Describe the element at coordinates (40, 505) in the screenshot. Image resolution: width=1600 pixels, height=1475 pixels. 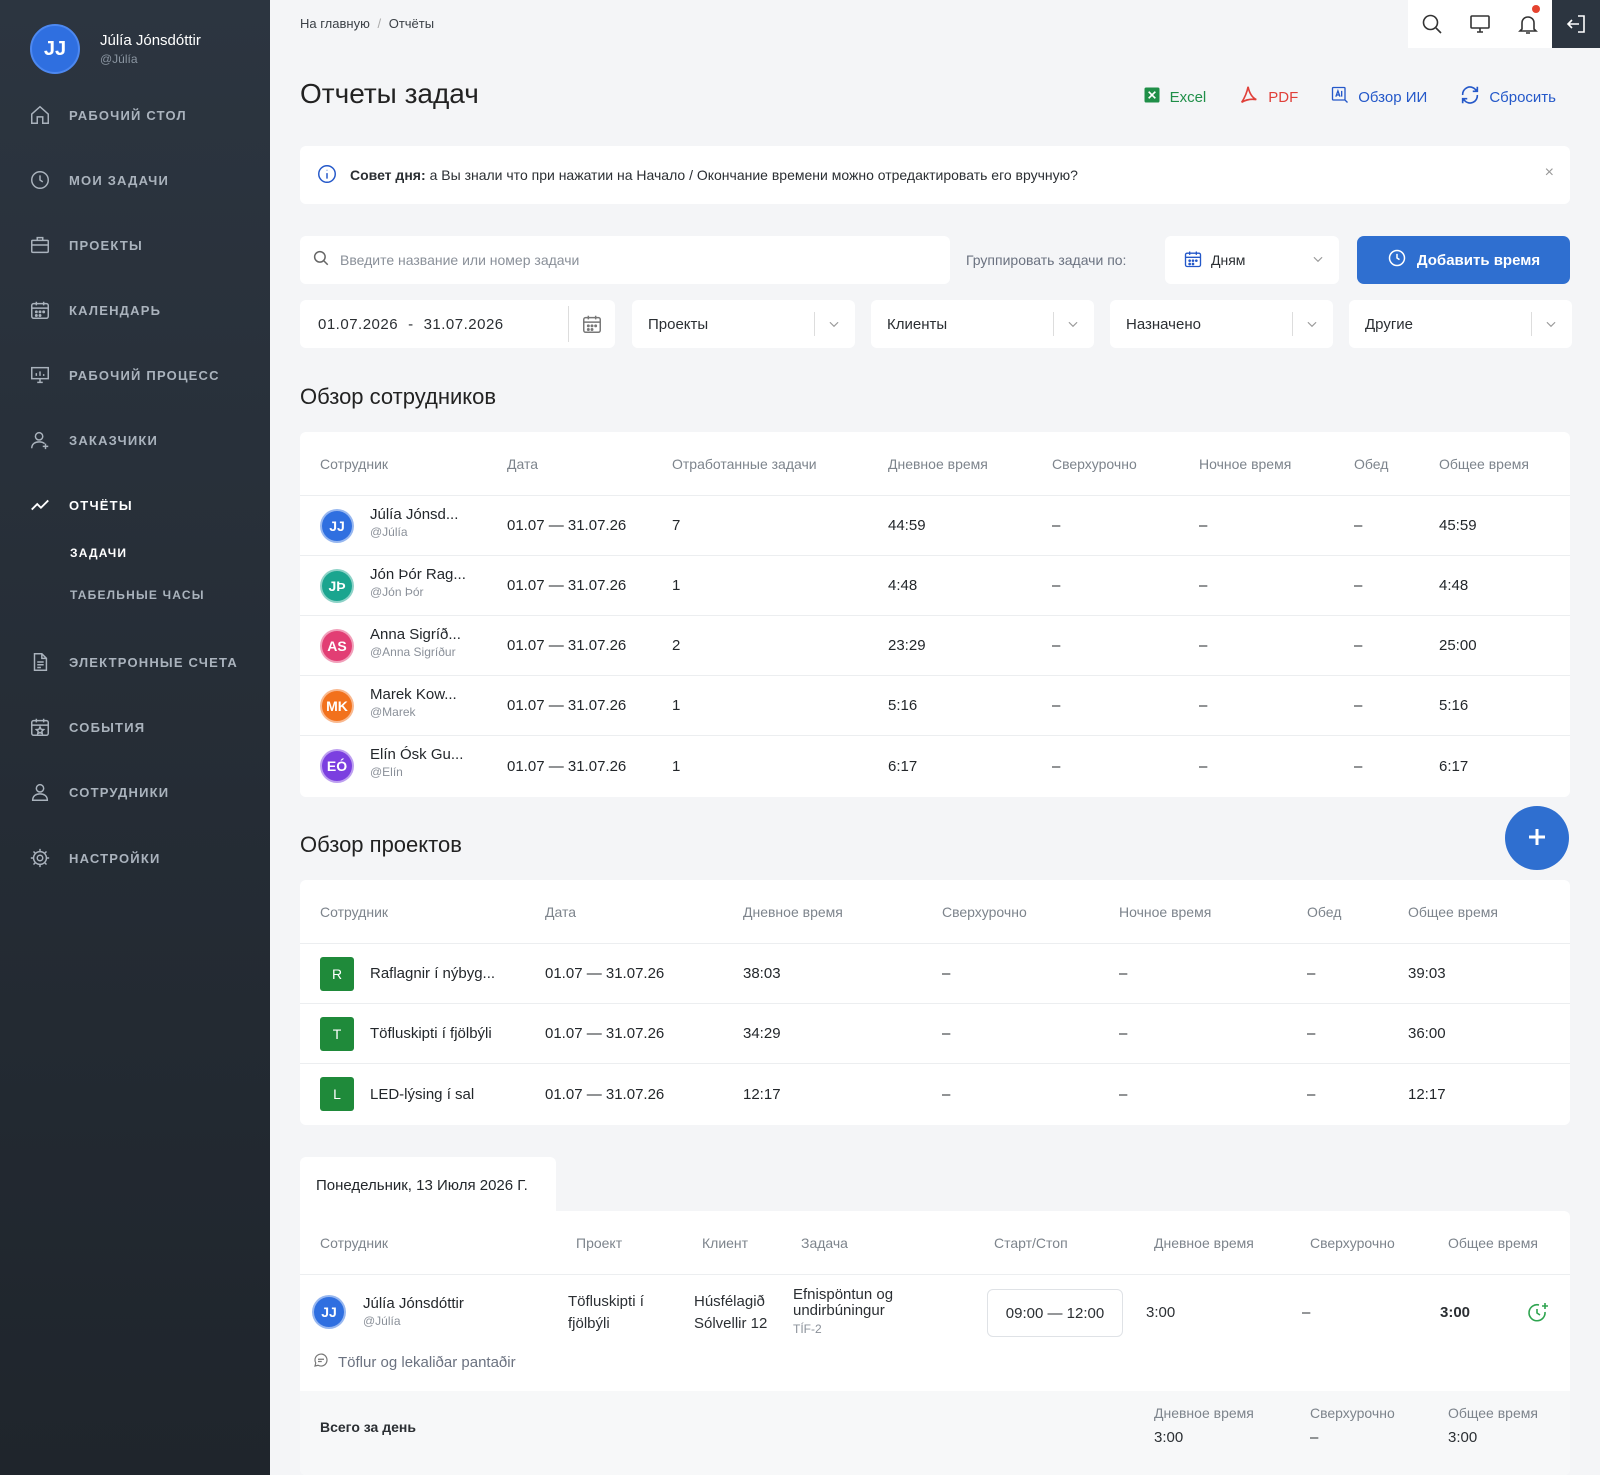
I see `trend-icon` at that location.